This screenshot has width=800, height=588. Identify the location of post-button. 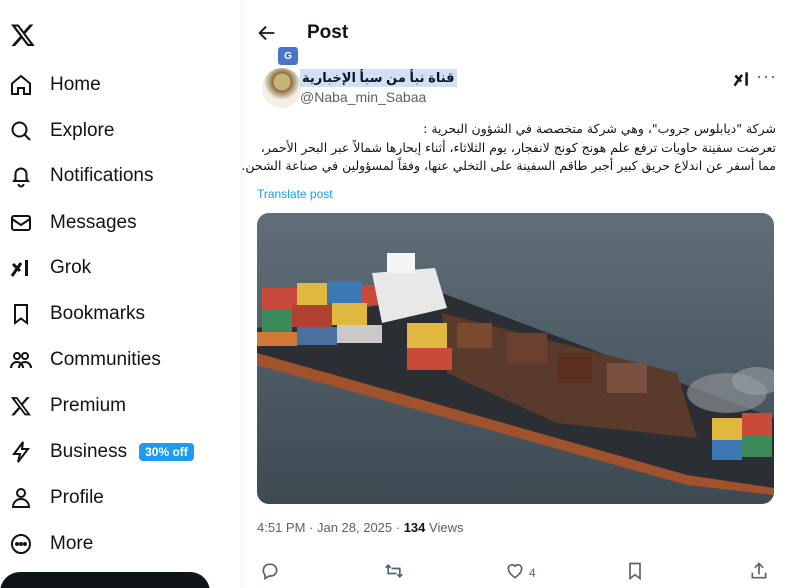
(105, 580).